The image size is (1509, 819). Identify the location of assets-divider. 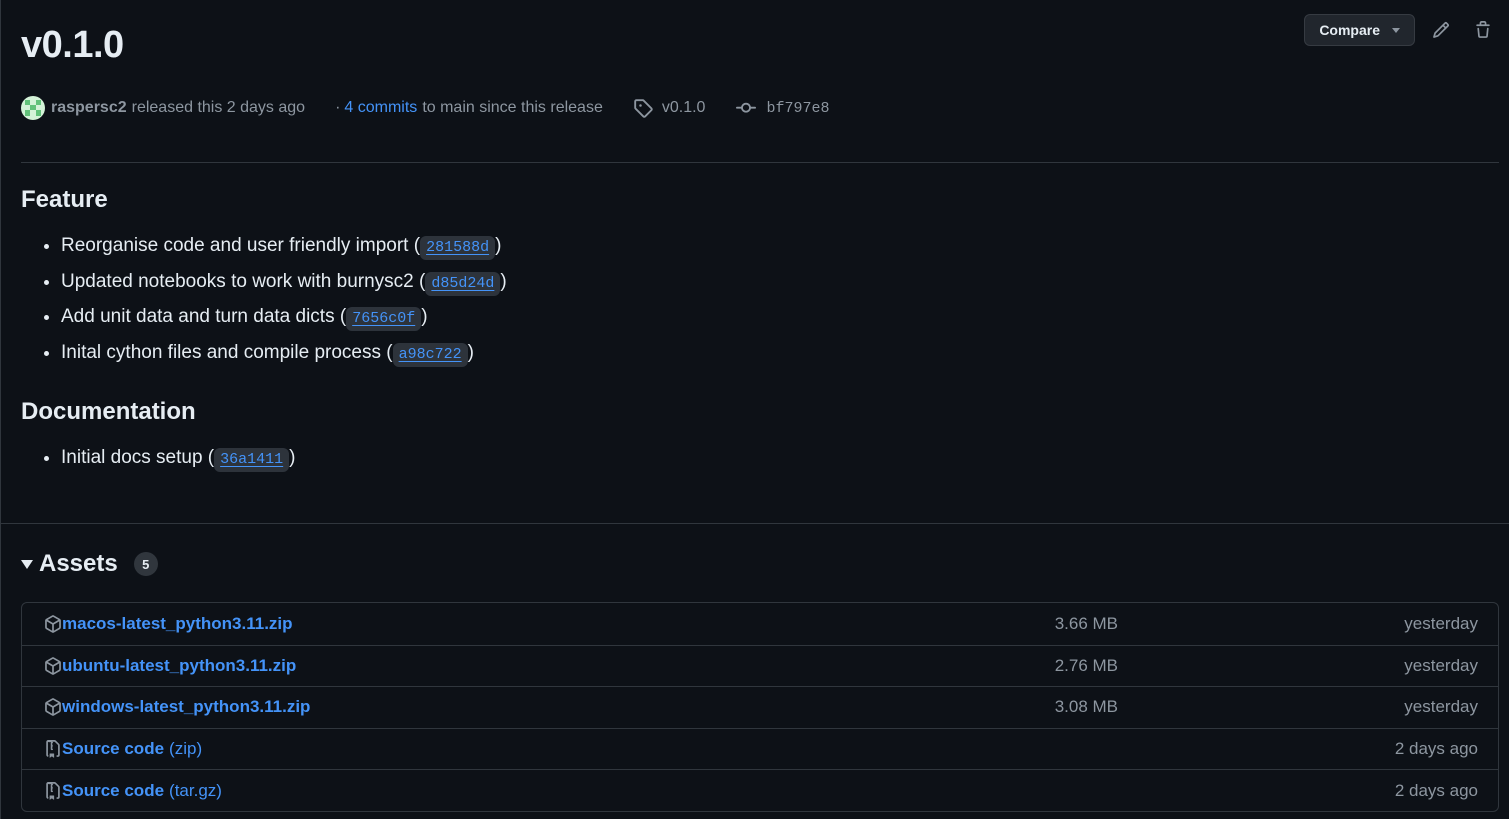
(755, 523).